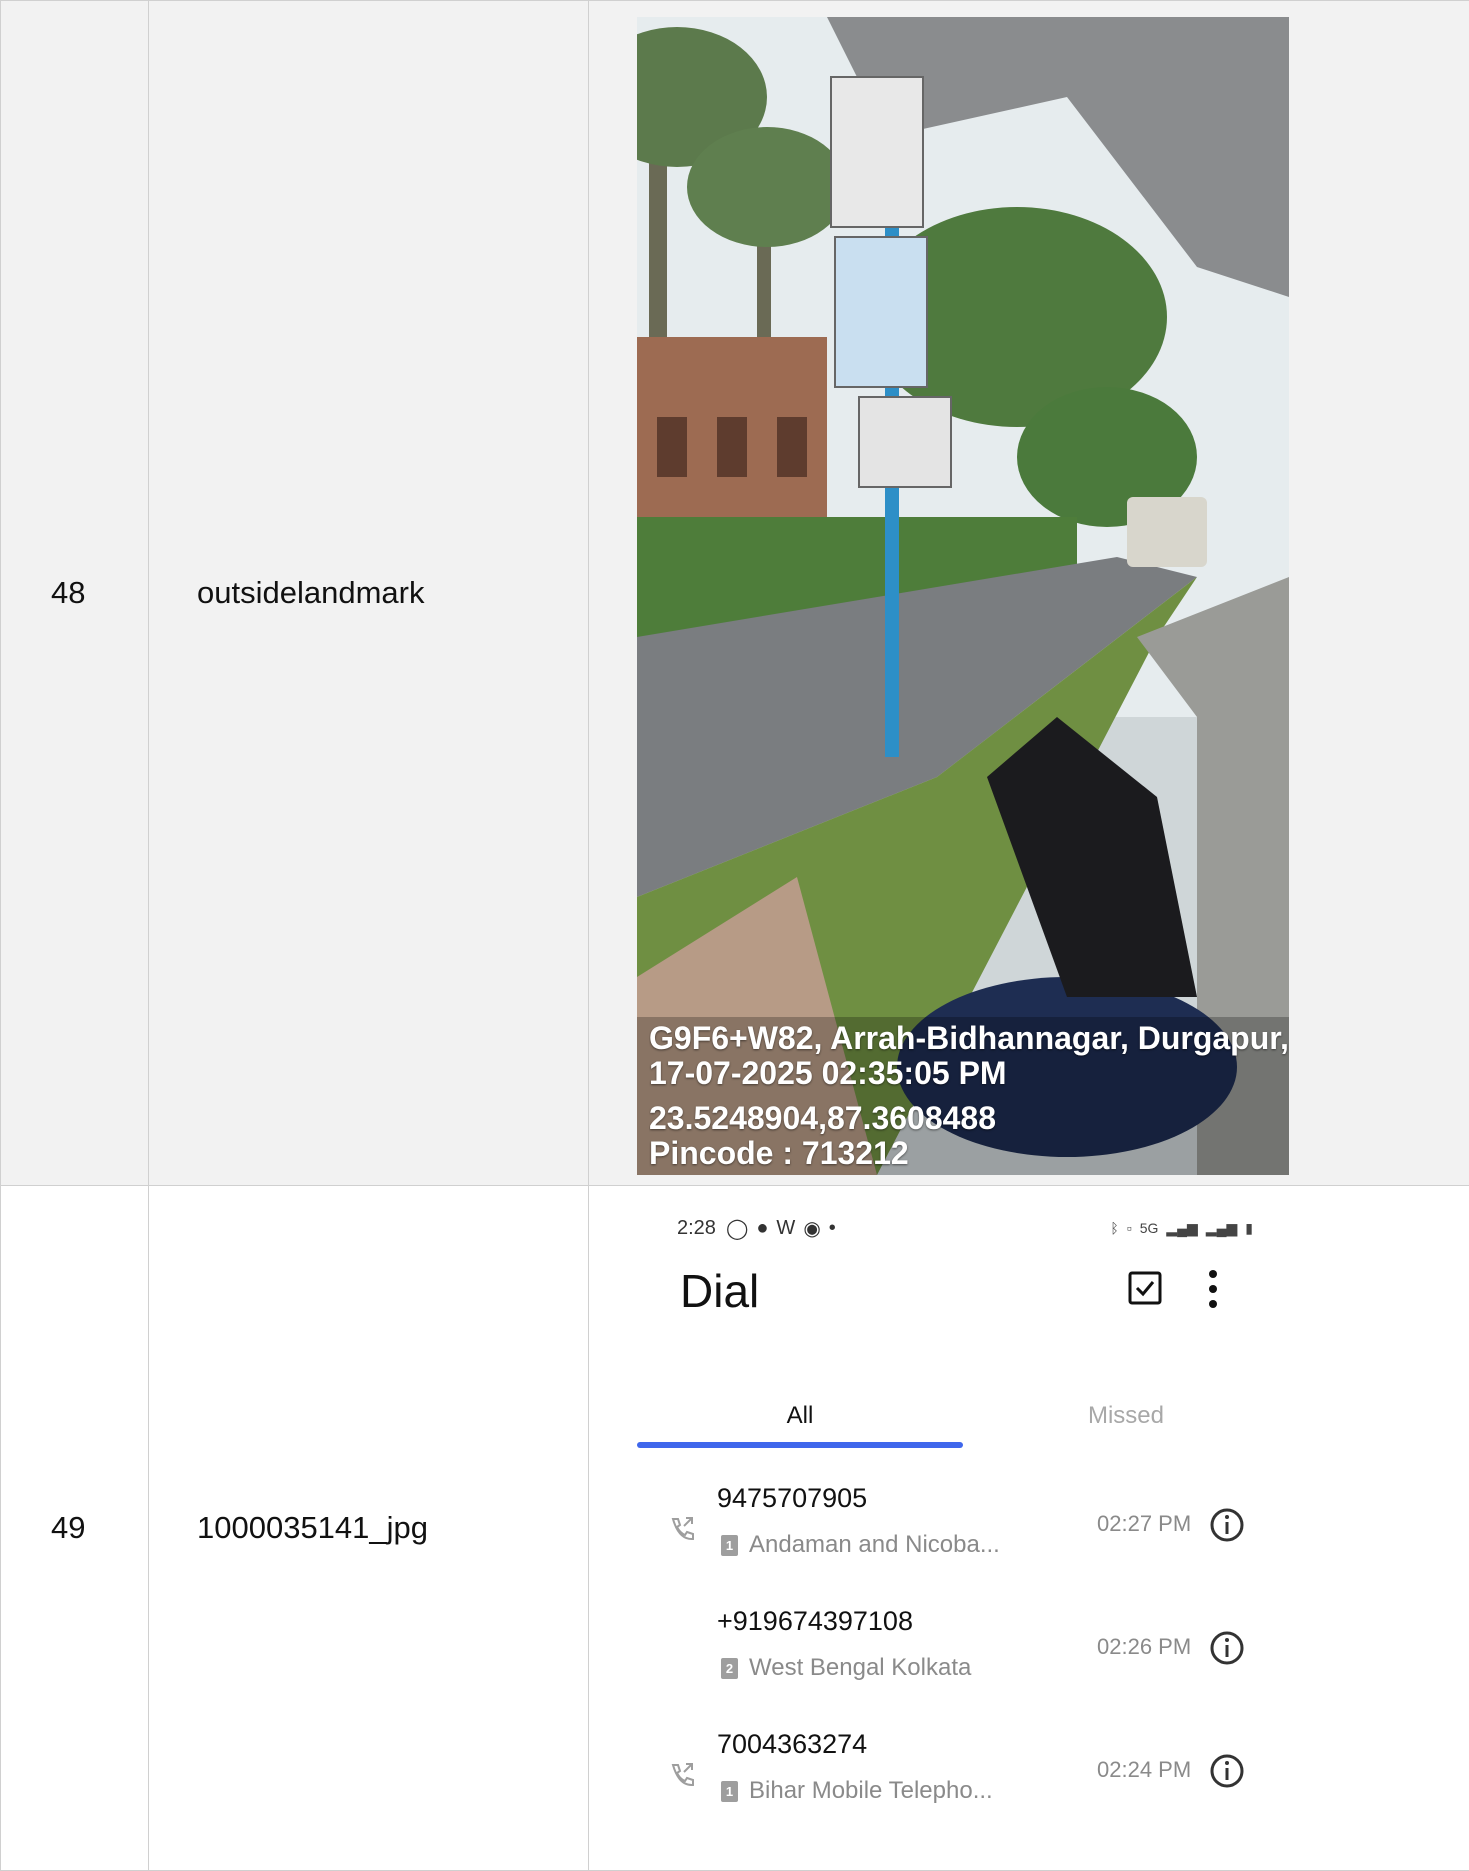 This screenshot has height=1871, width=1469. Describe the element at coordinates (800, 1416) in the screenshot. I see `tab-all: All` at that location.